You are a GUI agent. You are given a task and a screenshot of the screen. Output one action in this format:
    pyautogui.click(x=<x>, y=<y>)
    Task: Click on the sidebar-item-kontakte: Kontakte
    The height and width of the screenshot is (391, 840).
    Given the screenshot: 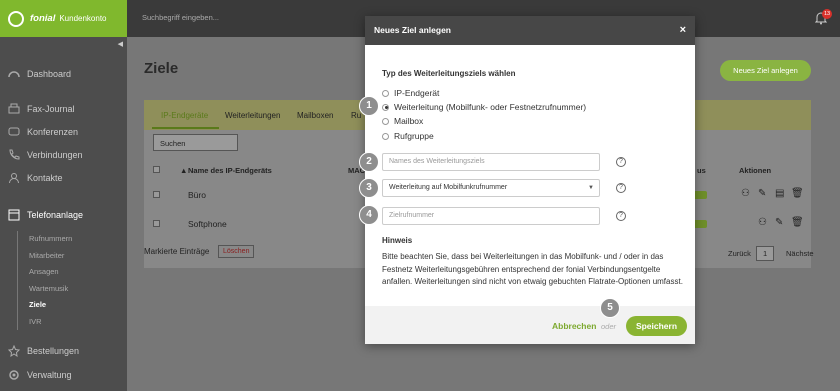 What is the action you would take?
    pyautogui.click(x=35, y=178)
    